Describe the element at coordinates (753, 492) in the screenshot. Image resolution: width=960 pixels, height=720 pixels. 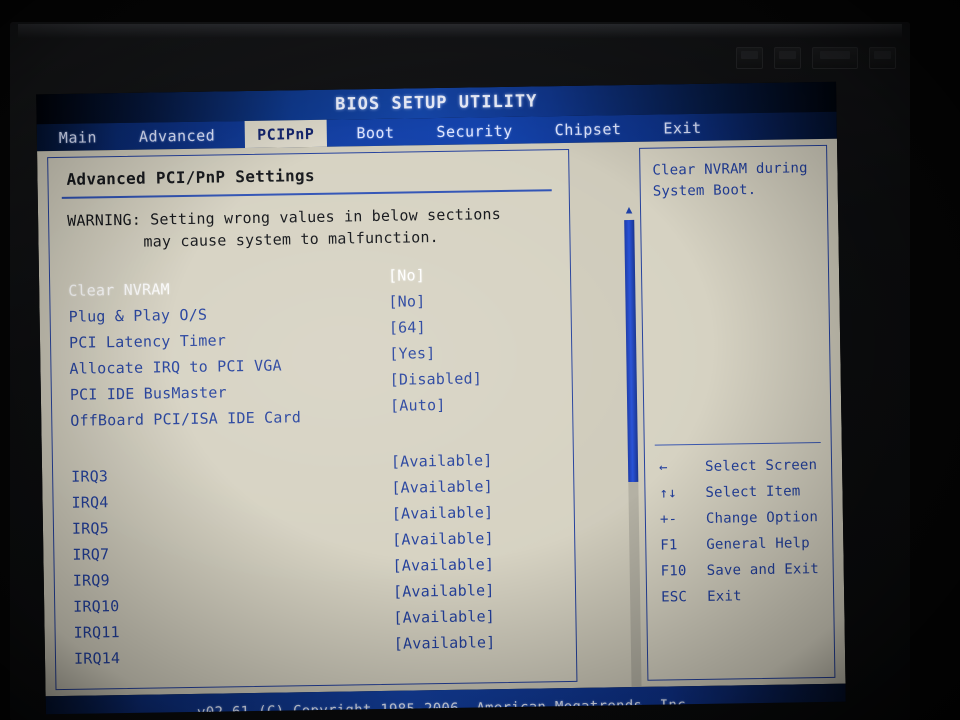
I see `legend-label: Select Item` at that location.